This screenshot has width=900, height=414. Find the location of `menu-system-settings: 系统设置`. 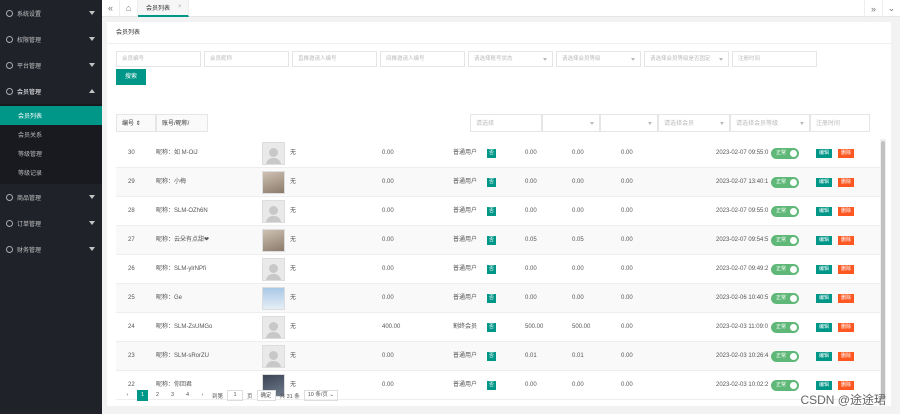

menu-system-settings: 系统设置 is located at coordinates (51, 13).